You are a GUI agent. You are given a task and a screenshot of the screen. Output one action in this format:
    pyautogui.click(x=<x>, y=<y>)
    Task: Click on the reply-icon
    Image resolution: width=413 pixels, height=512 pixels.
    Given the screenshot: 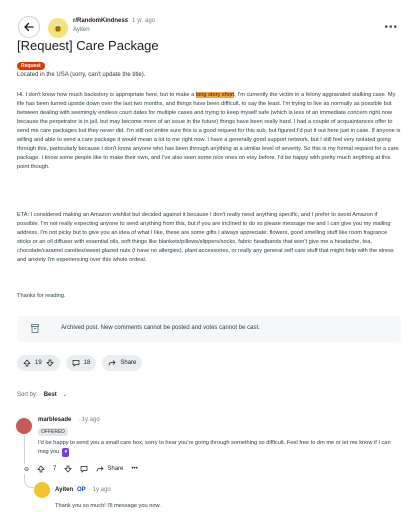 What is the action you would take?
    pyautogui.click(x=84, y=469)
    